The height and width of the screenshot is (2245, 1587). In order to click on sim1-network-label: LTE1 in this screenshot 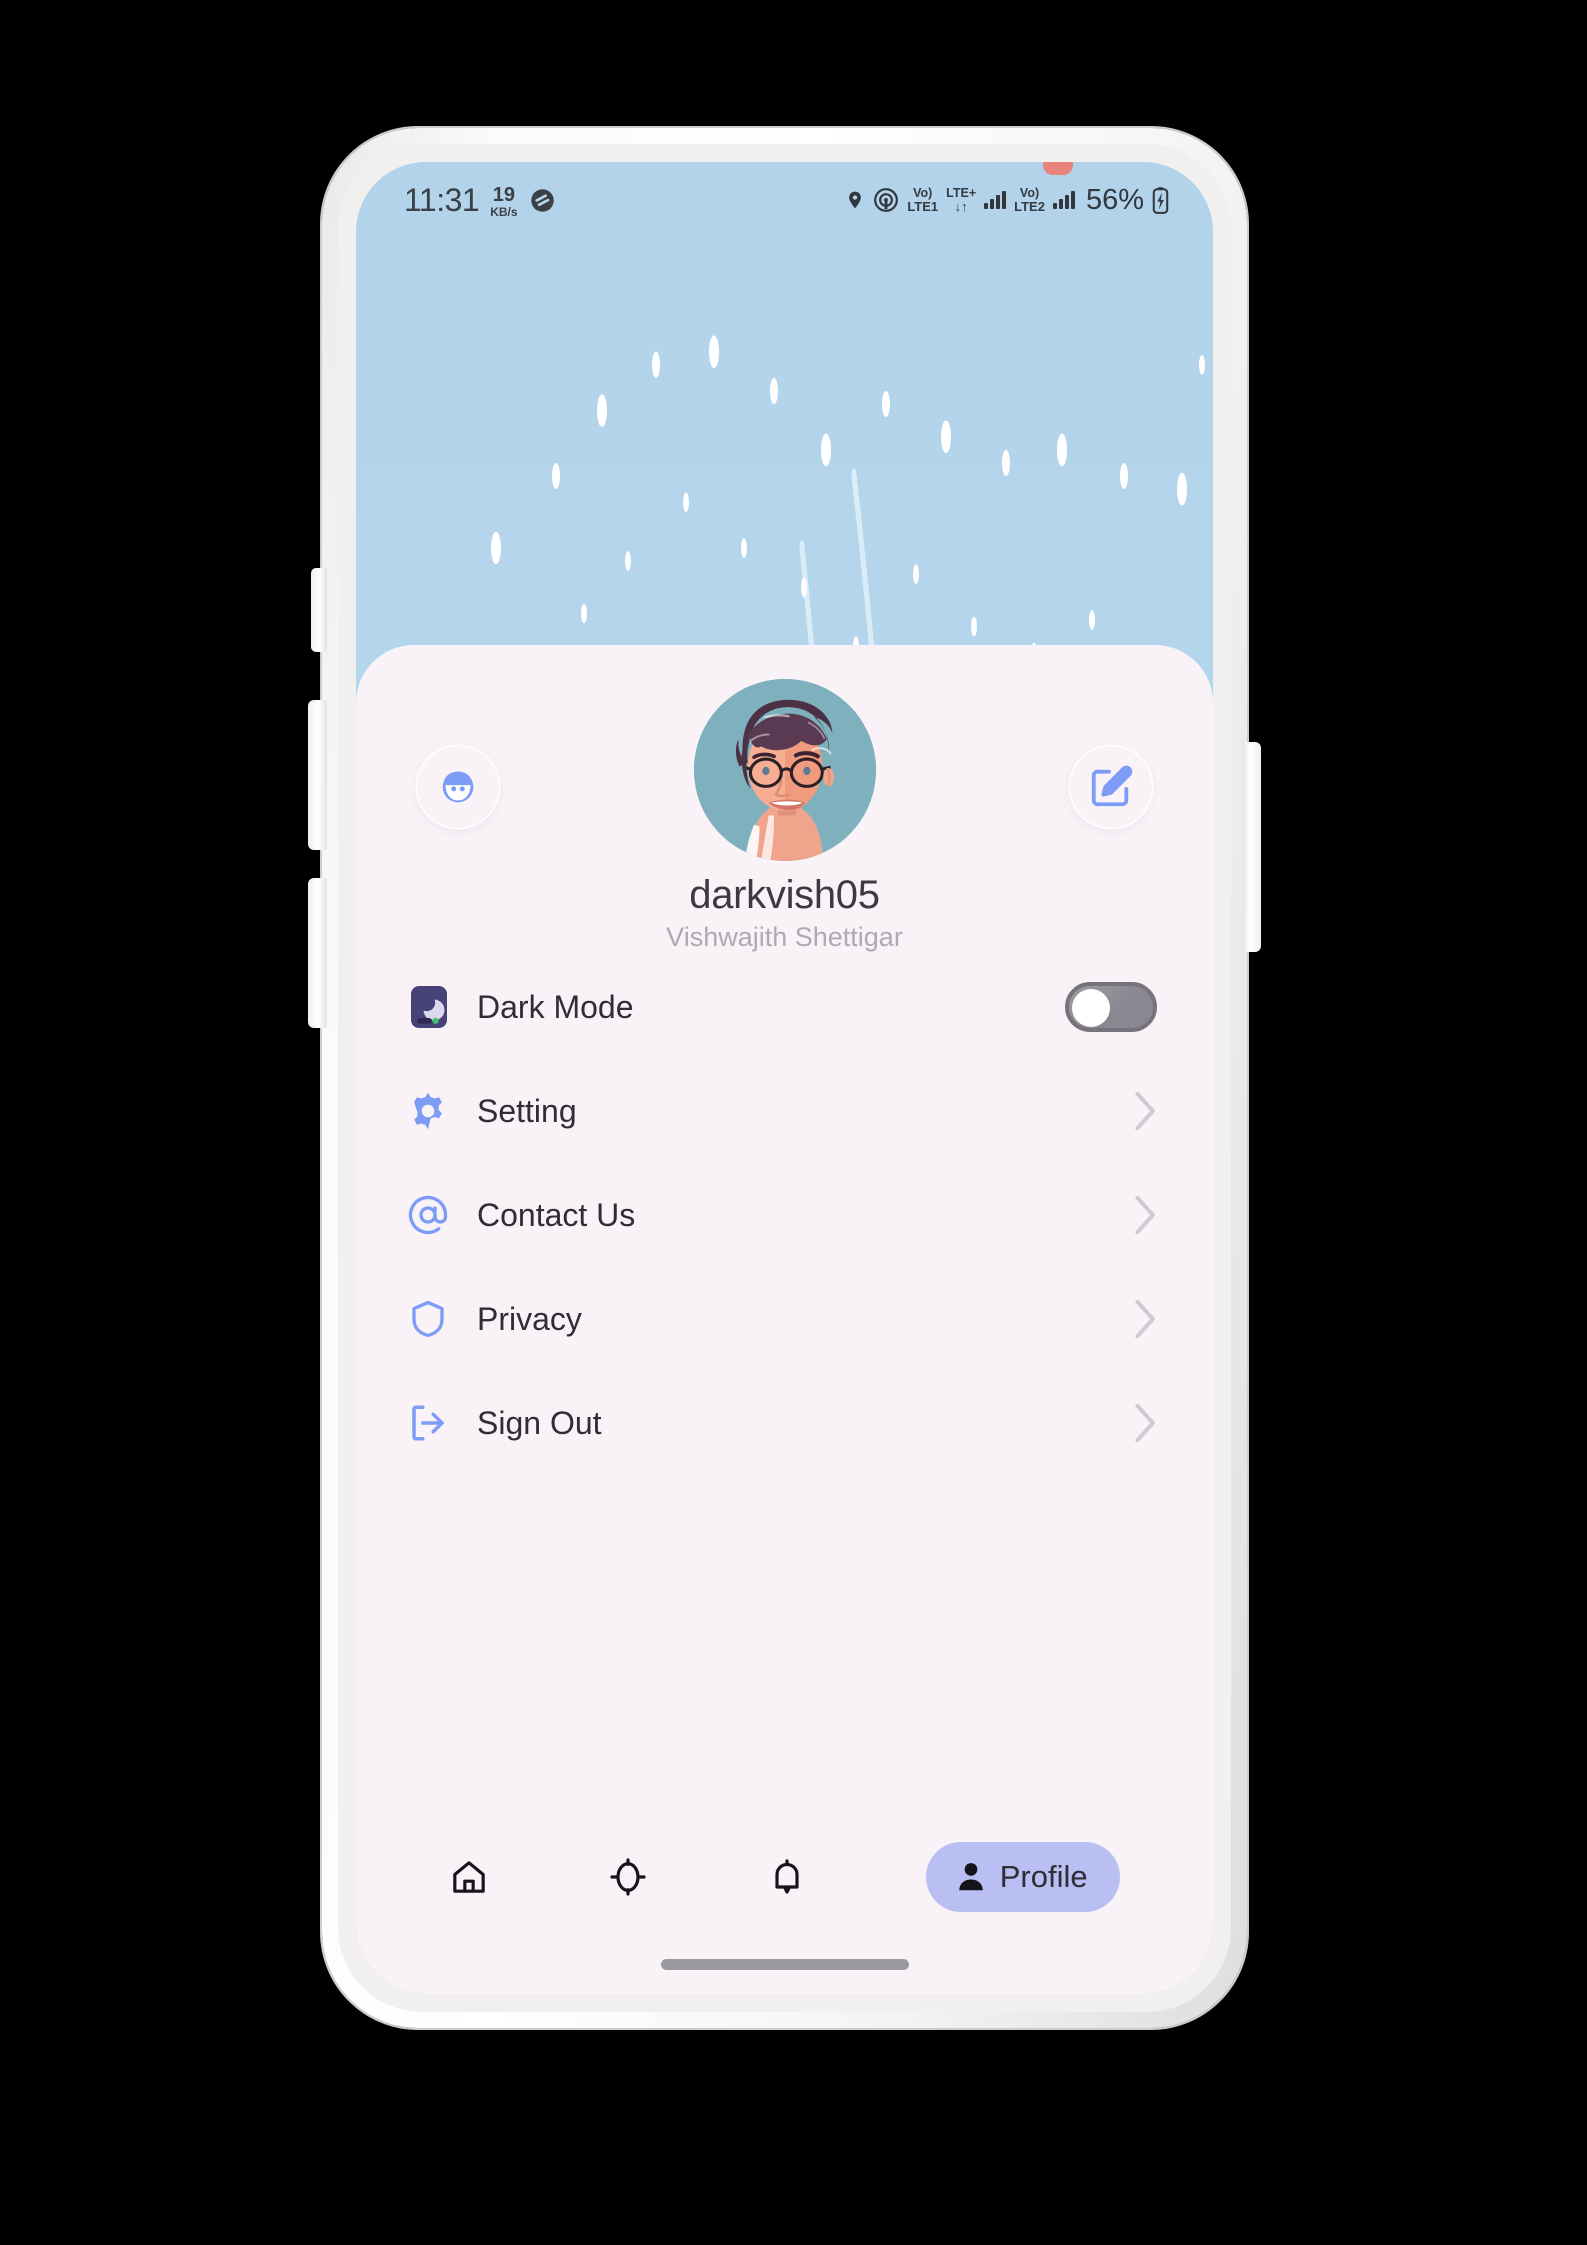, I will do `click(923, 206)`.